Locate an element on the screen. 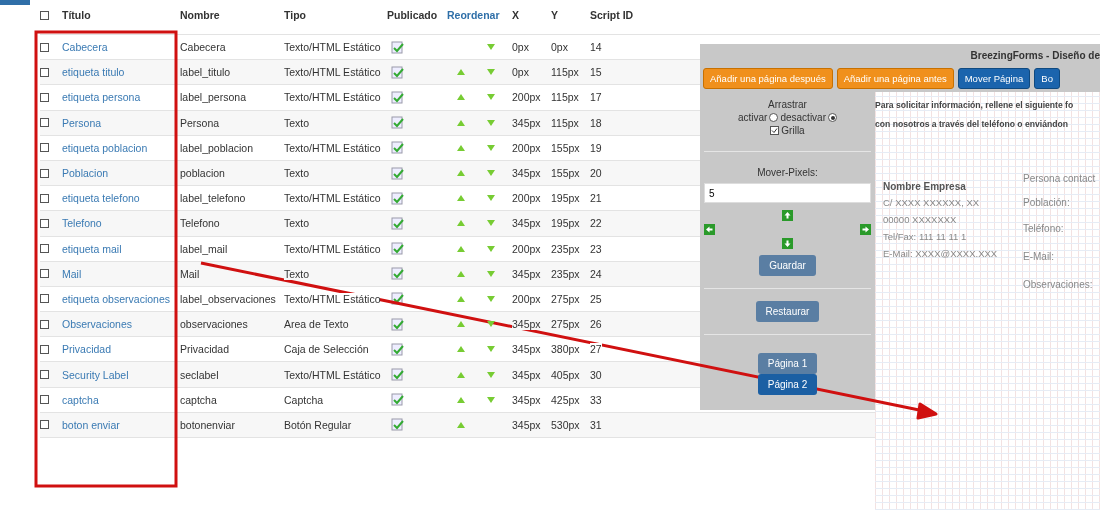 The image size is (1100, 510). title-link: captcha is located at coordinates (80, 399).